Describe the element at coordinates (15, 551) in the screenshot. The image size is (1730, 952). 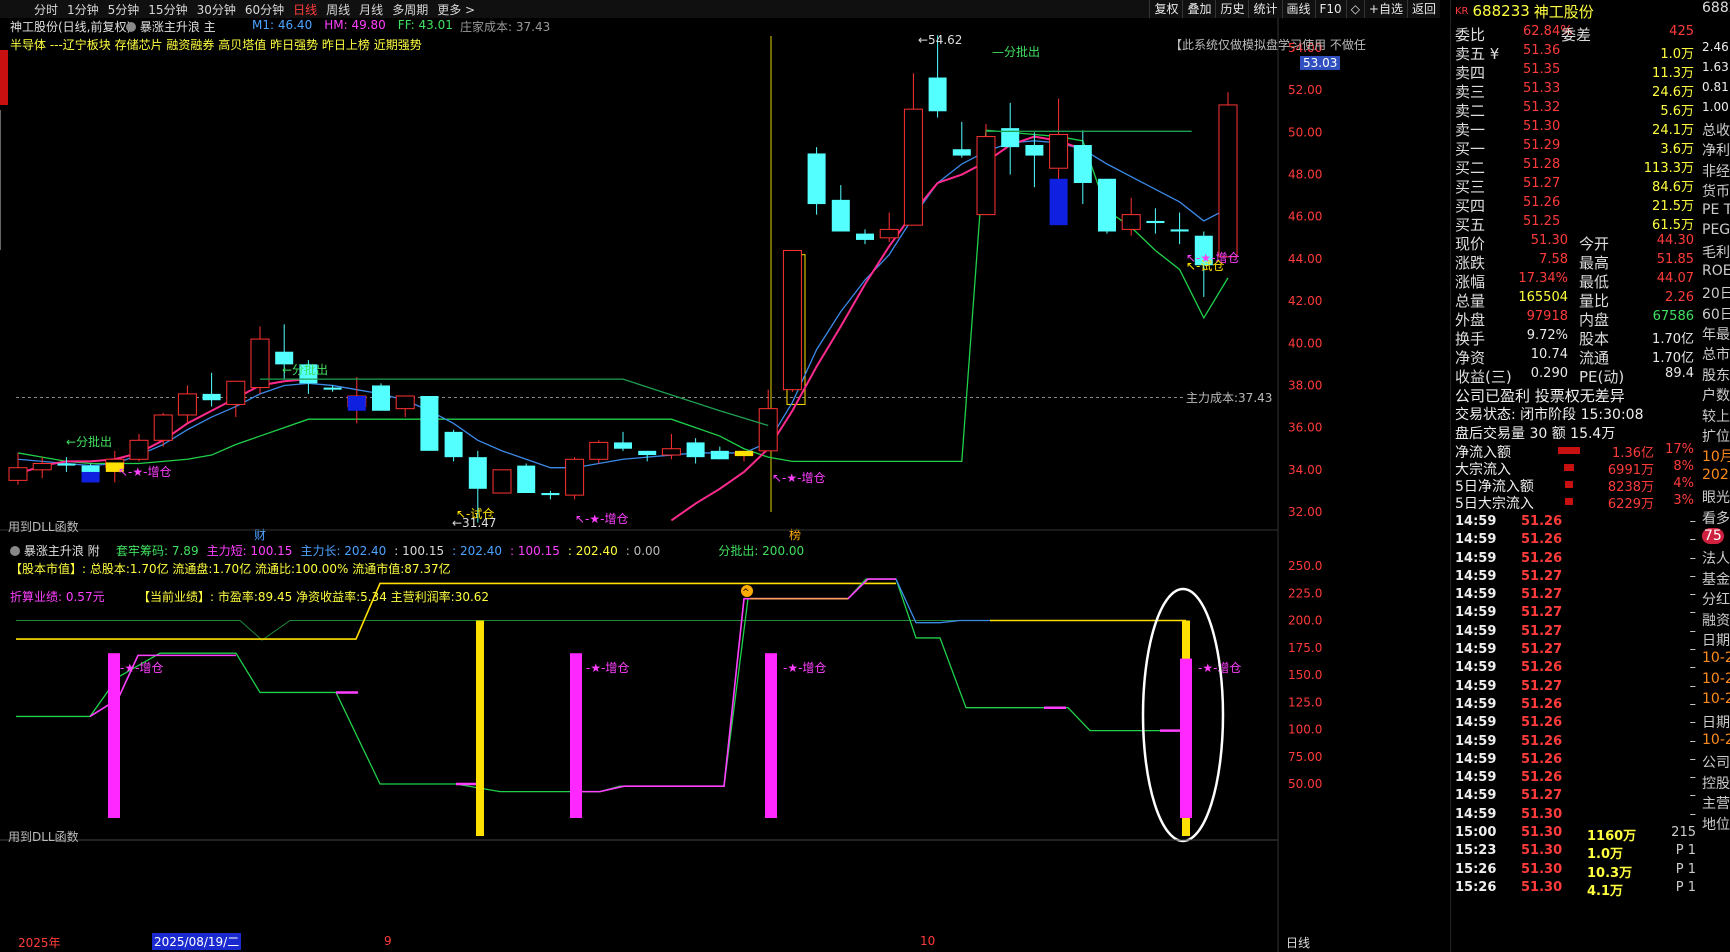
I see `collapse-sub-icon` at that location.